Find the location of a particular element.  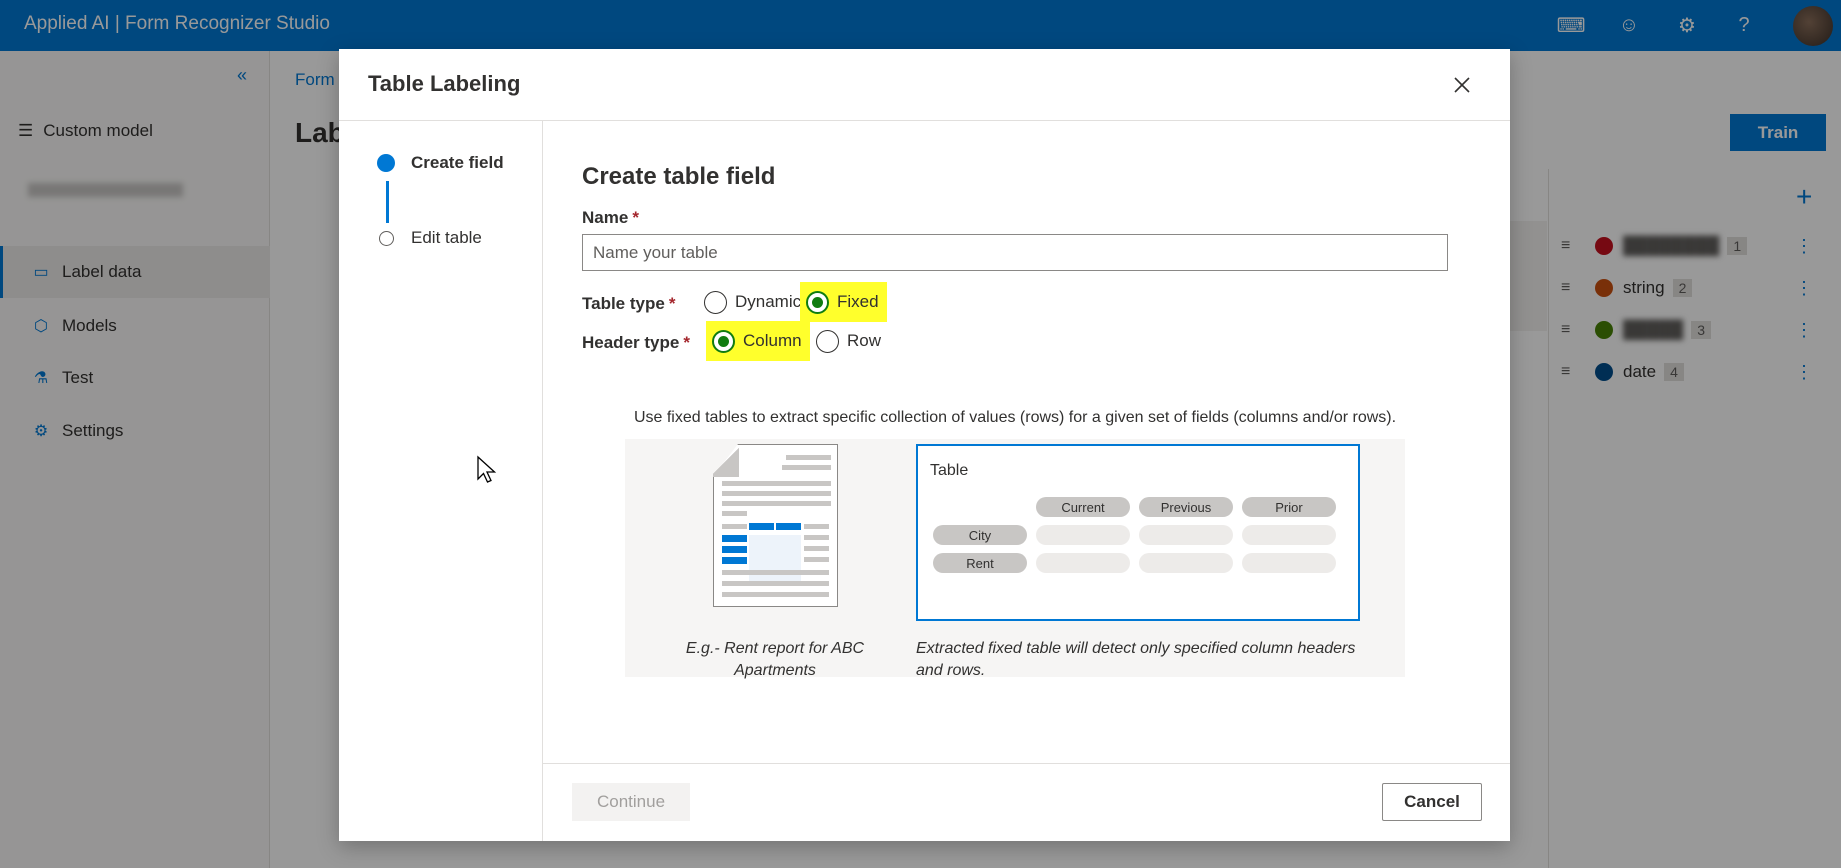

radio-label: Dynamic is located at coordinates (768, 301).